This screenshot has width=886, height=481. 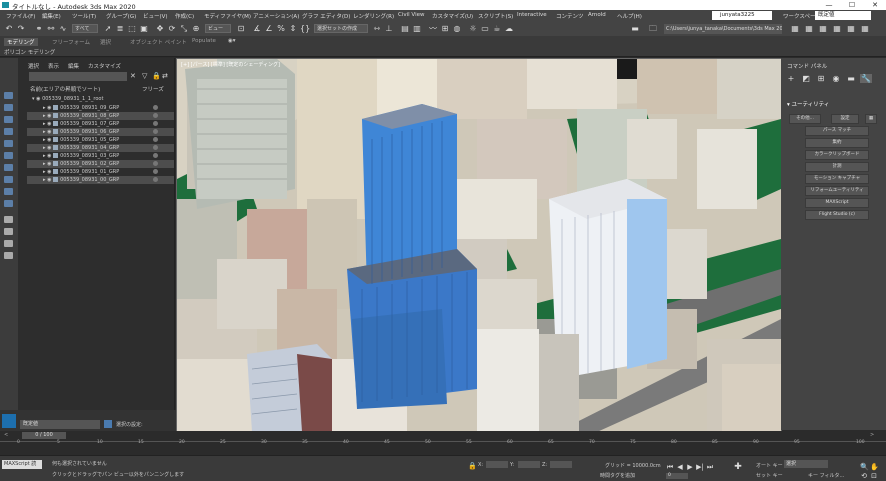 What do you see at coordinates (105, 99) in the screenshot?
I see `tree-root: ▾ ◉ 005339_08931_1_1_root` at bounding box center [105, 99].